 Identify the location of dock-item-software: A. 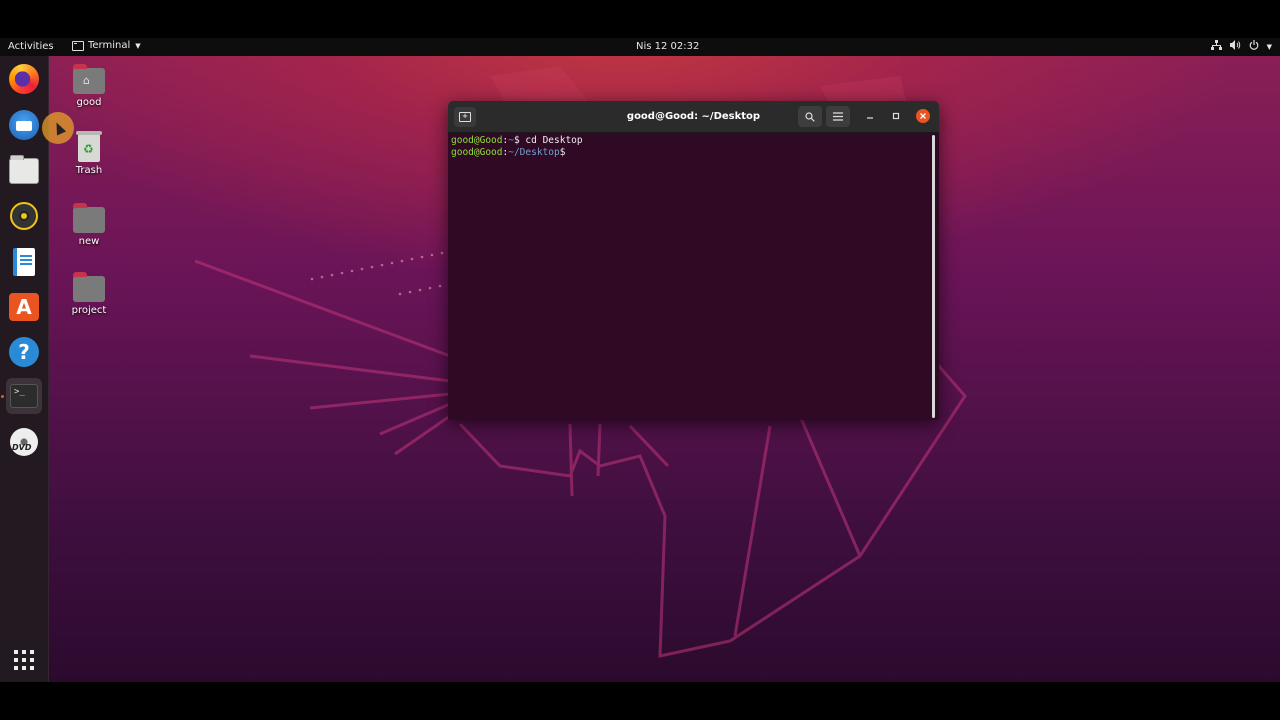
(24, 307).